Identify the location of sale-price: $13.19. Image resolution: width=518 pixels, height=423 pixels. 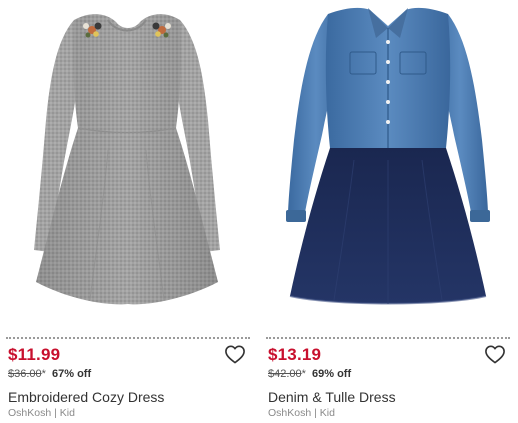
(295, 354).